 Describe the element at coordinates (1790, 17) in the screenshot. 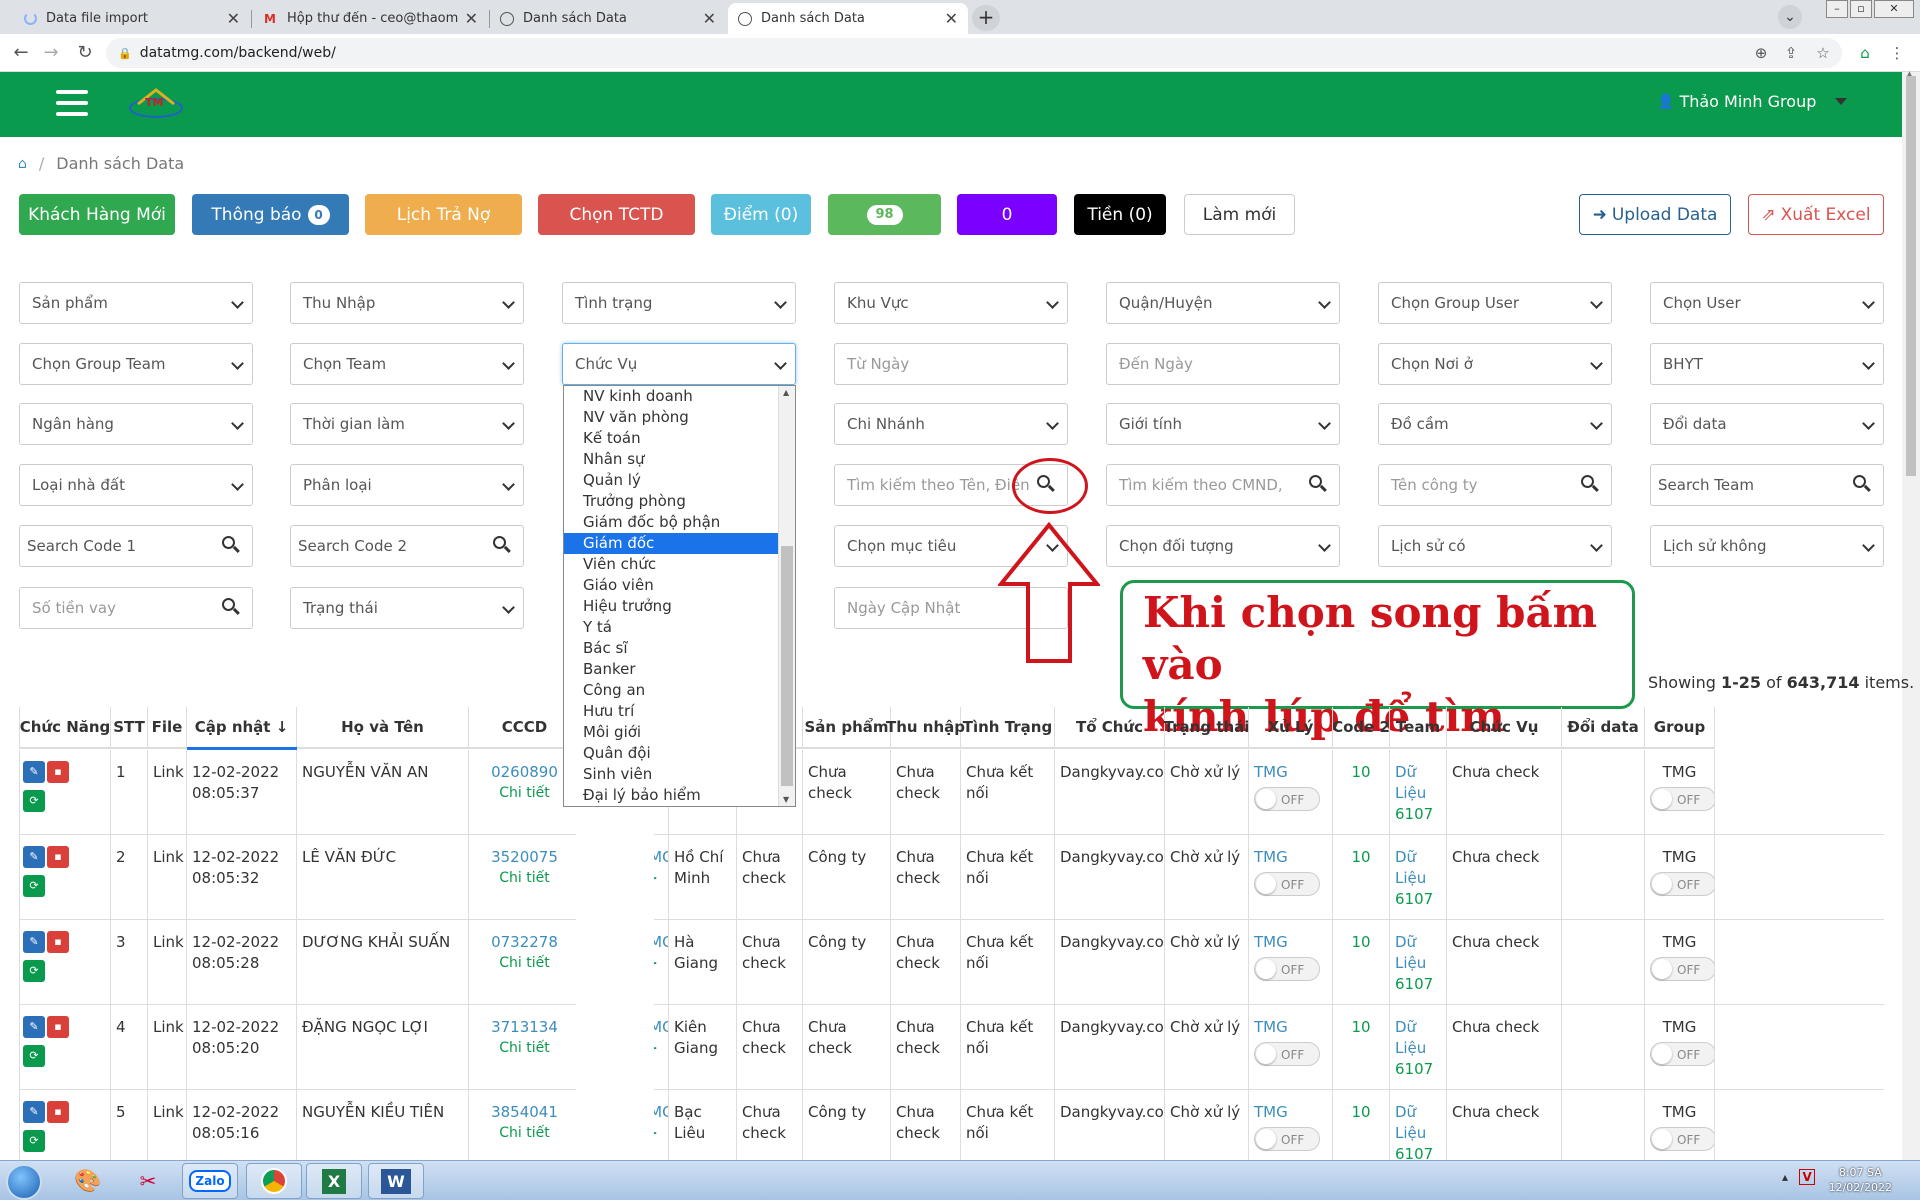

I see `tab-search-icon: ⌄` at that location.